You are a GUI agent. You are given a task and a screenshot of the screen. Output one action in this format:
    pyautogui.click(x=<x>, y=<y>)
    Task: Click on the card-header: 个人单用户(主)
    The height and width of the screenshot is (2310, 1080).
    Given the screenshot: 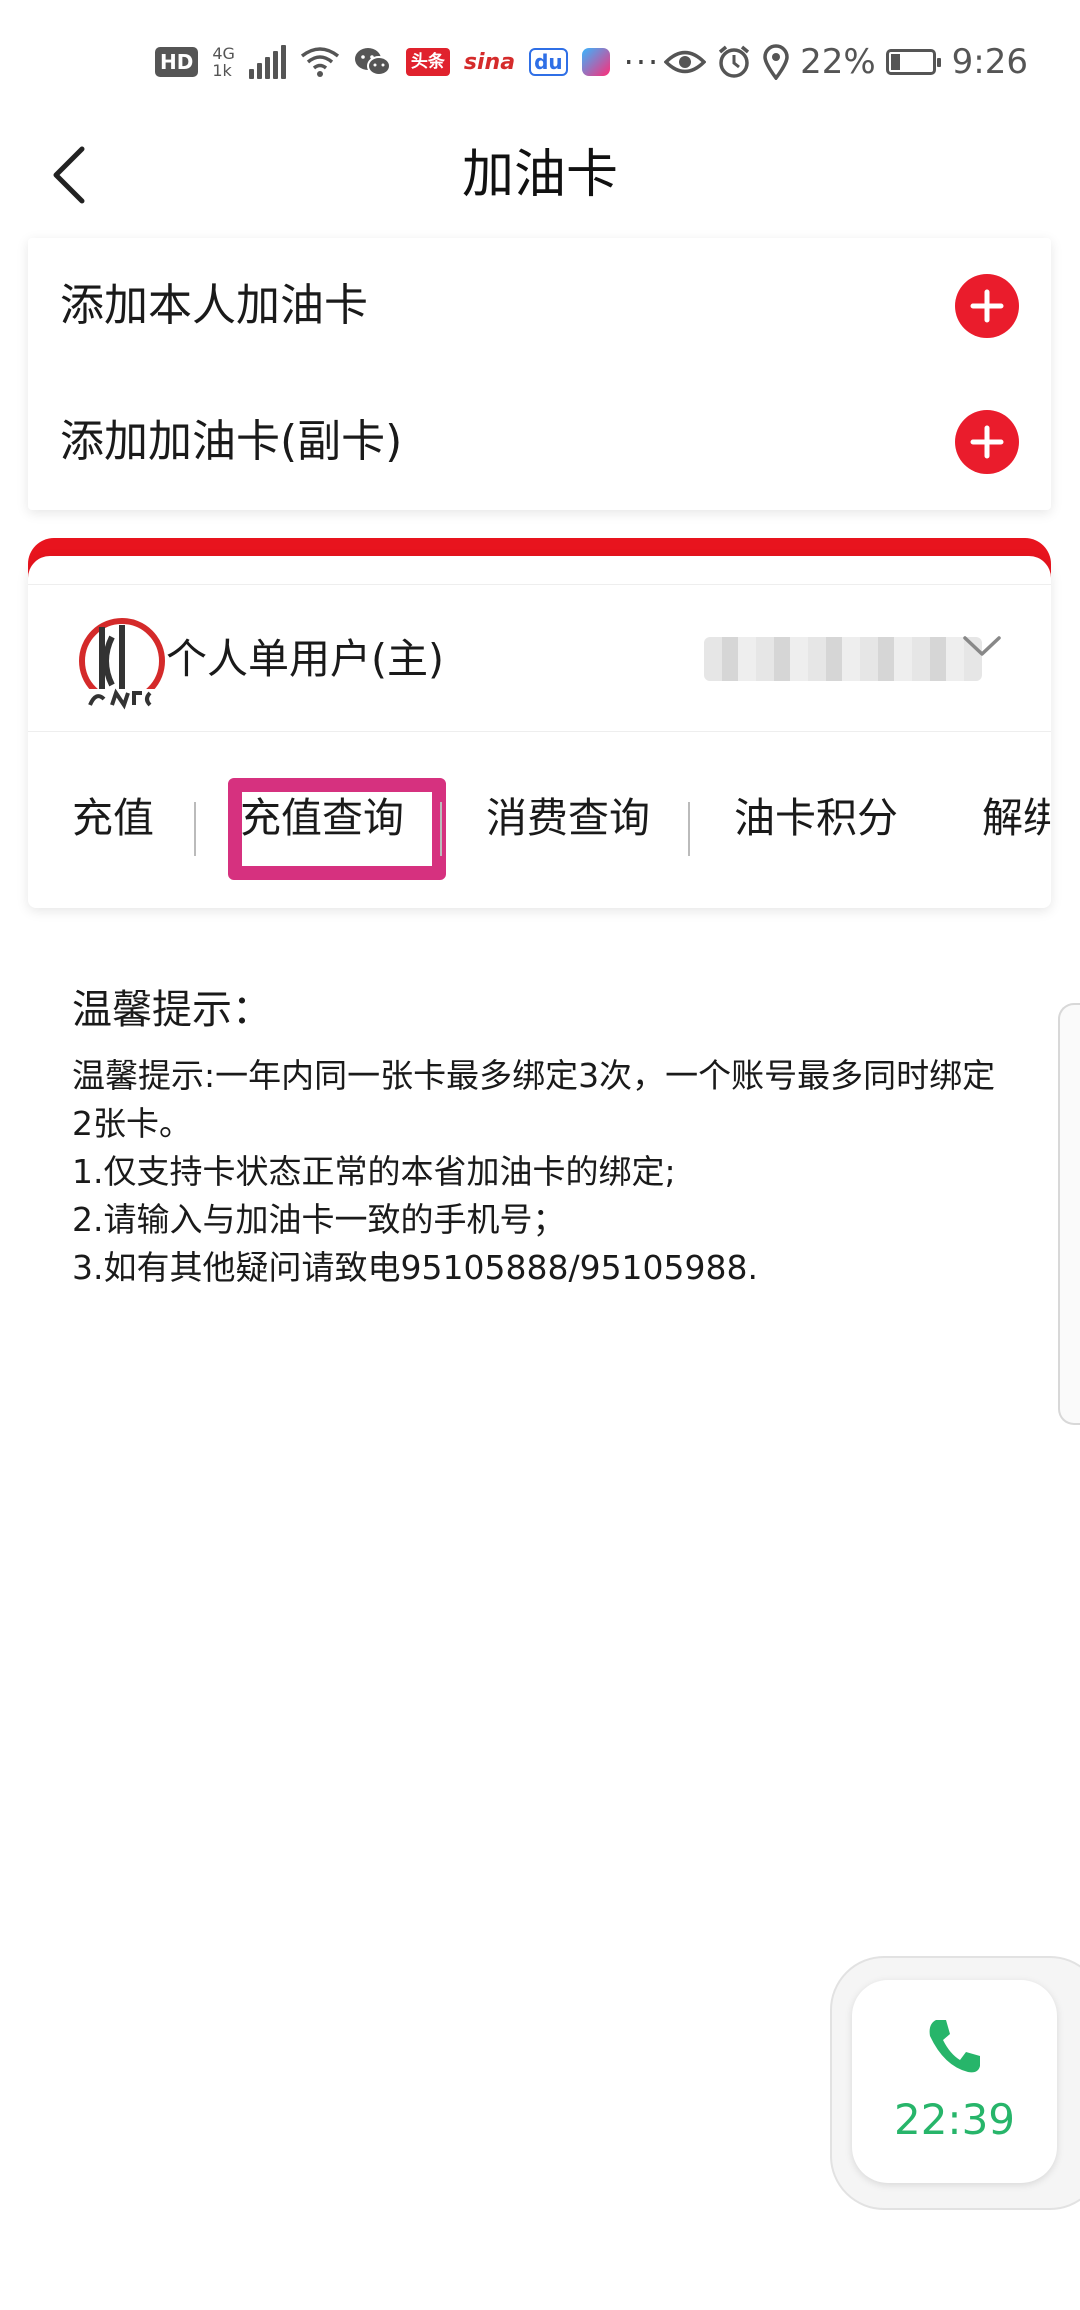 What is the action you would take?
    pyautogui.click(x=539, y=658)
    